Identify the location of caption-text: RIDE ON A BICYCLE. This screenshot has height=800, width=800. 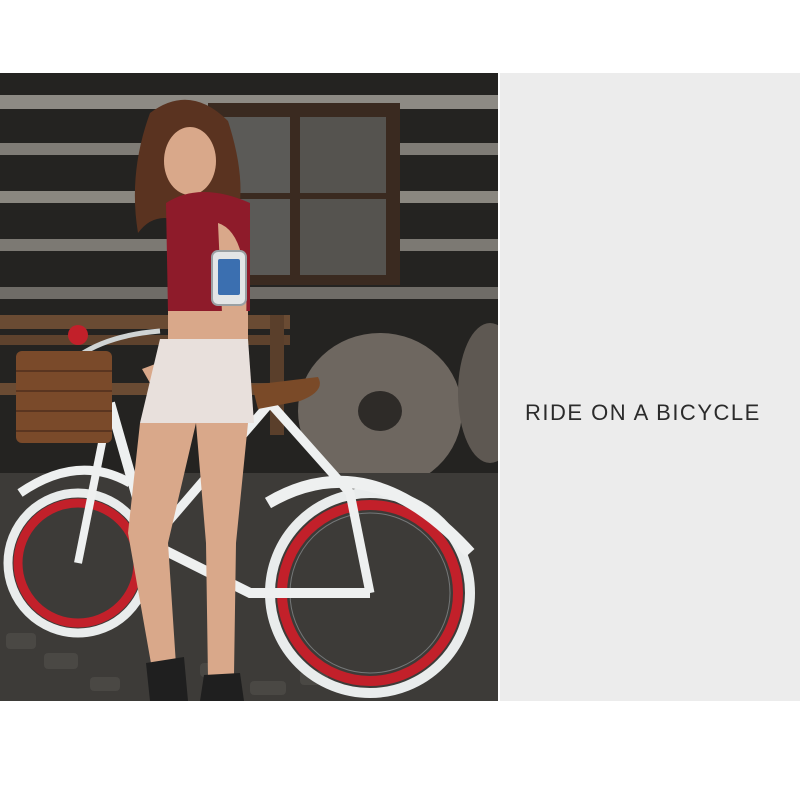
(643, 412).